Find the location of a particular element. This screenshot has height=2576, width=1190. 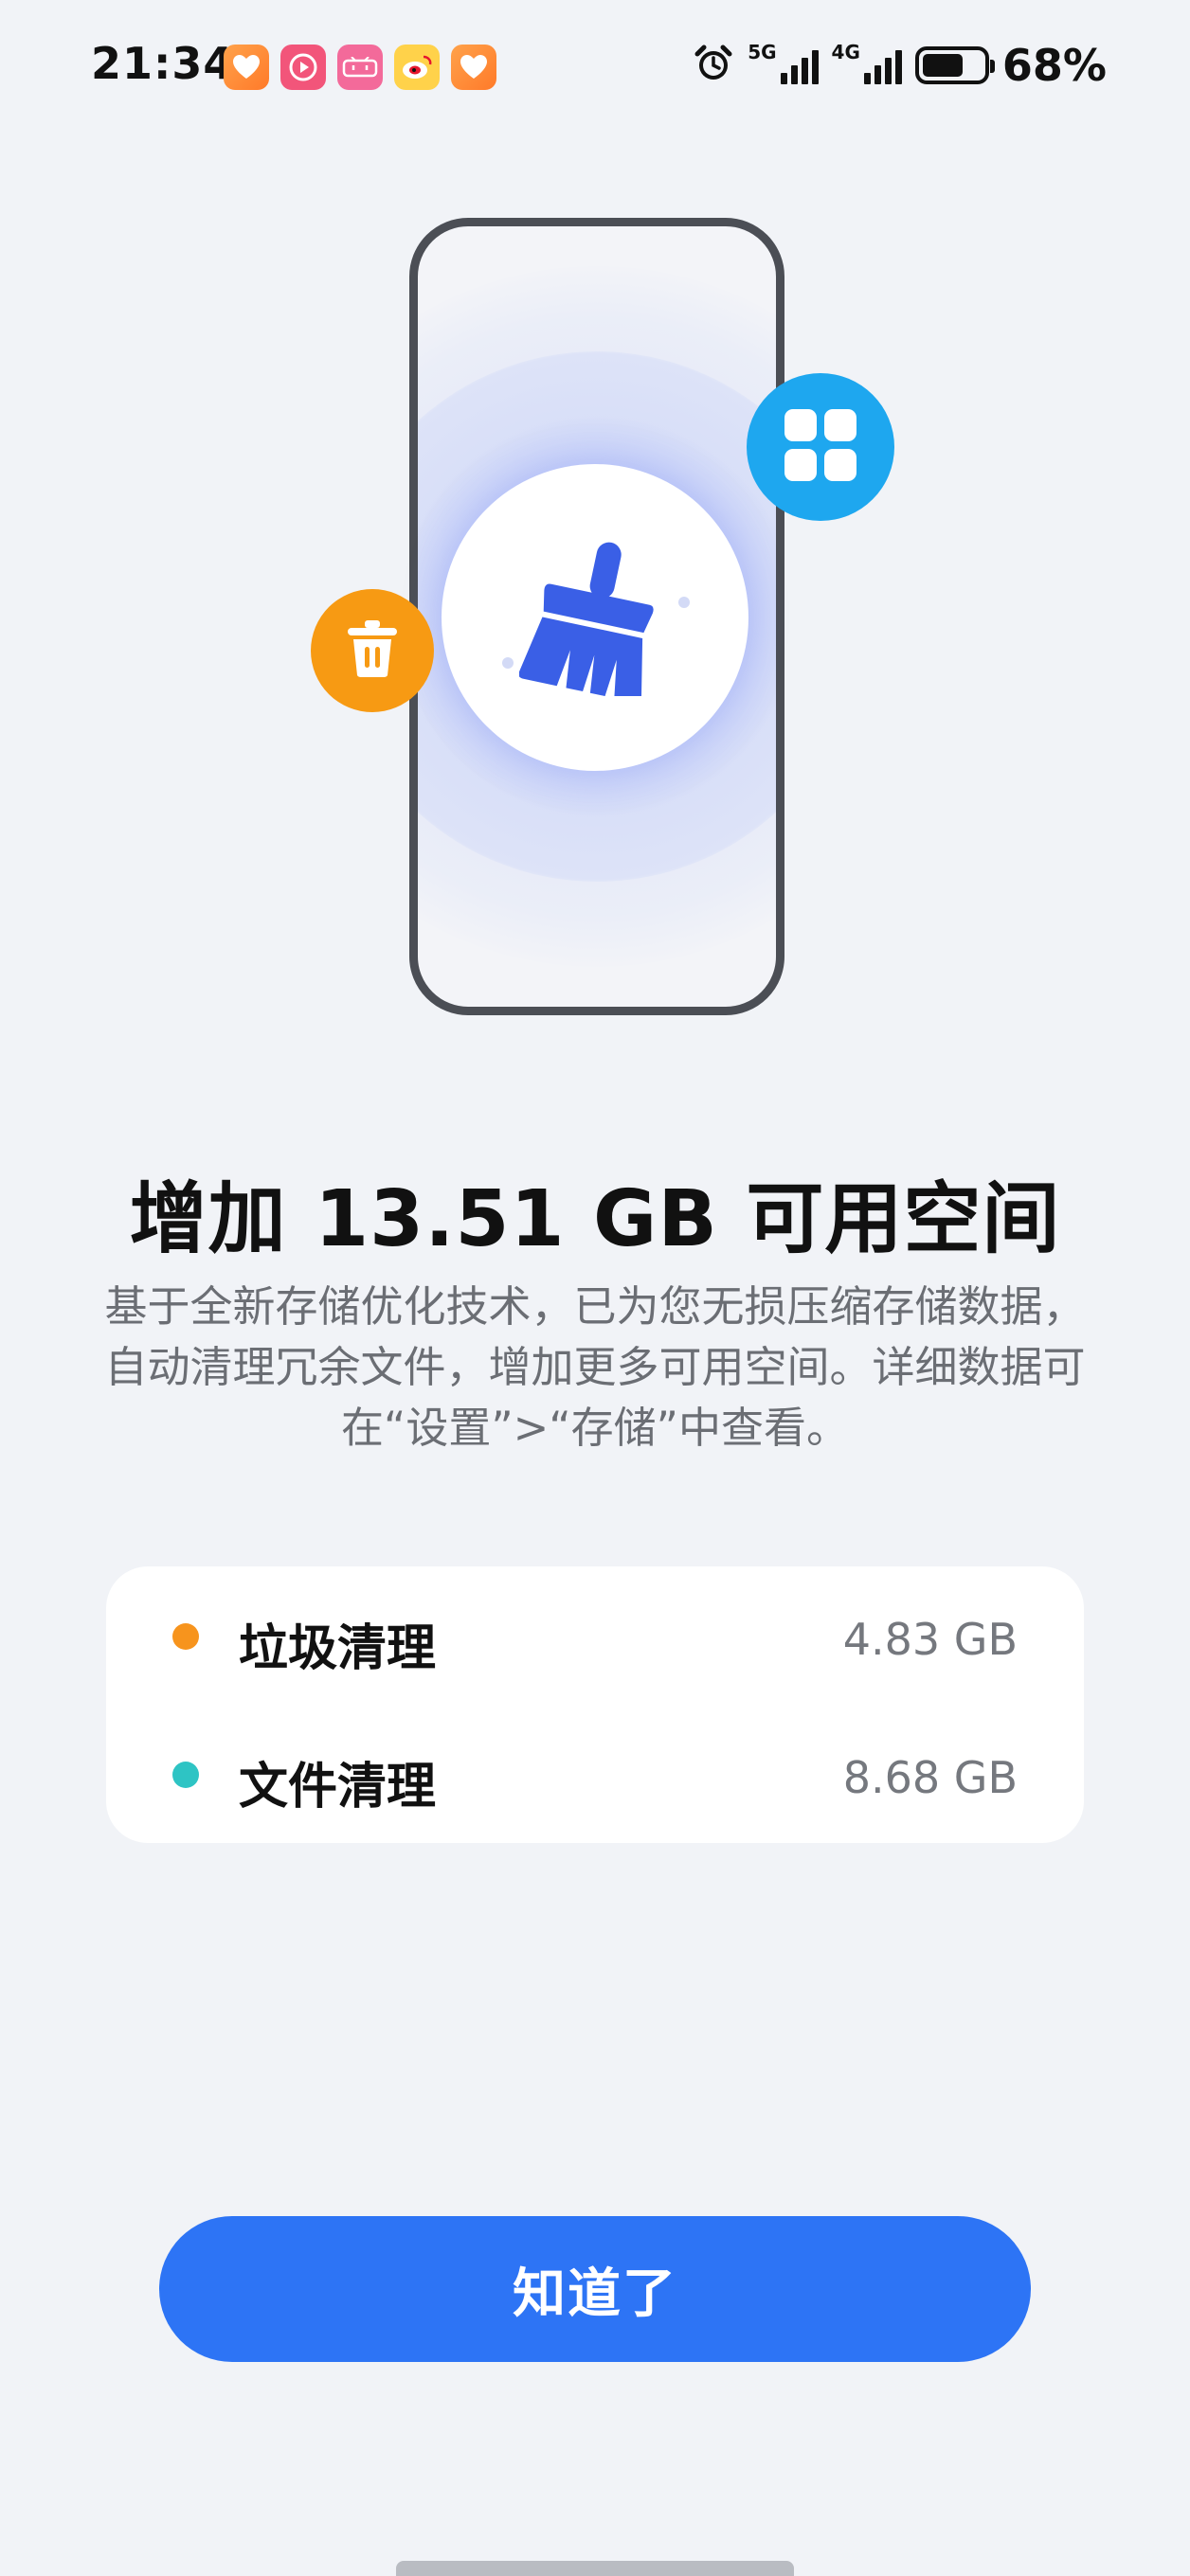

broom-icon is located at coordinates (594, 619).